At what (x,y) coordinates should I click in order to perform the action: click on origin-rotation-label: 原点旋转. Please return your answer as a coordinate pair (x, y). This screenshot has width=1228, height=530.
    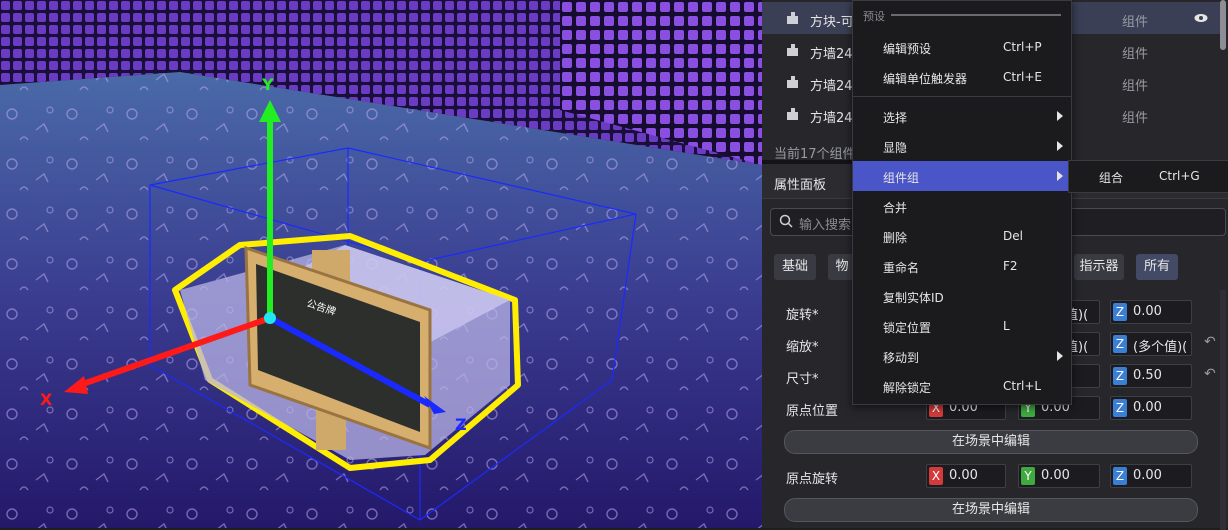
    Looking at the image, I should click on (812, 479).